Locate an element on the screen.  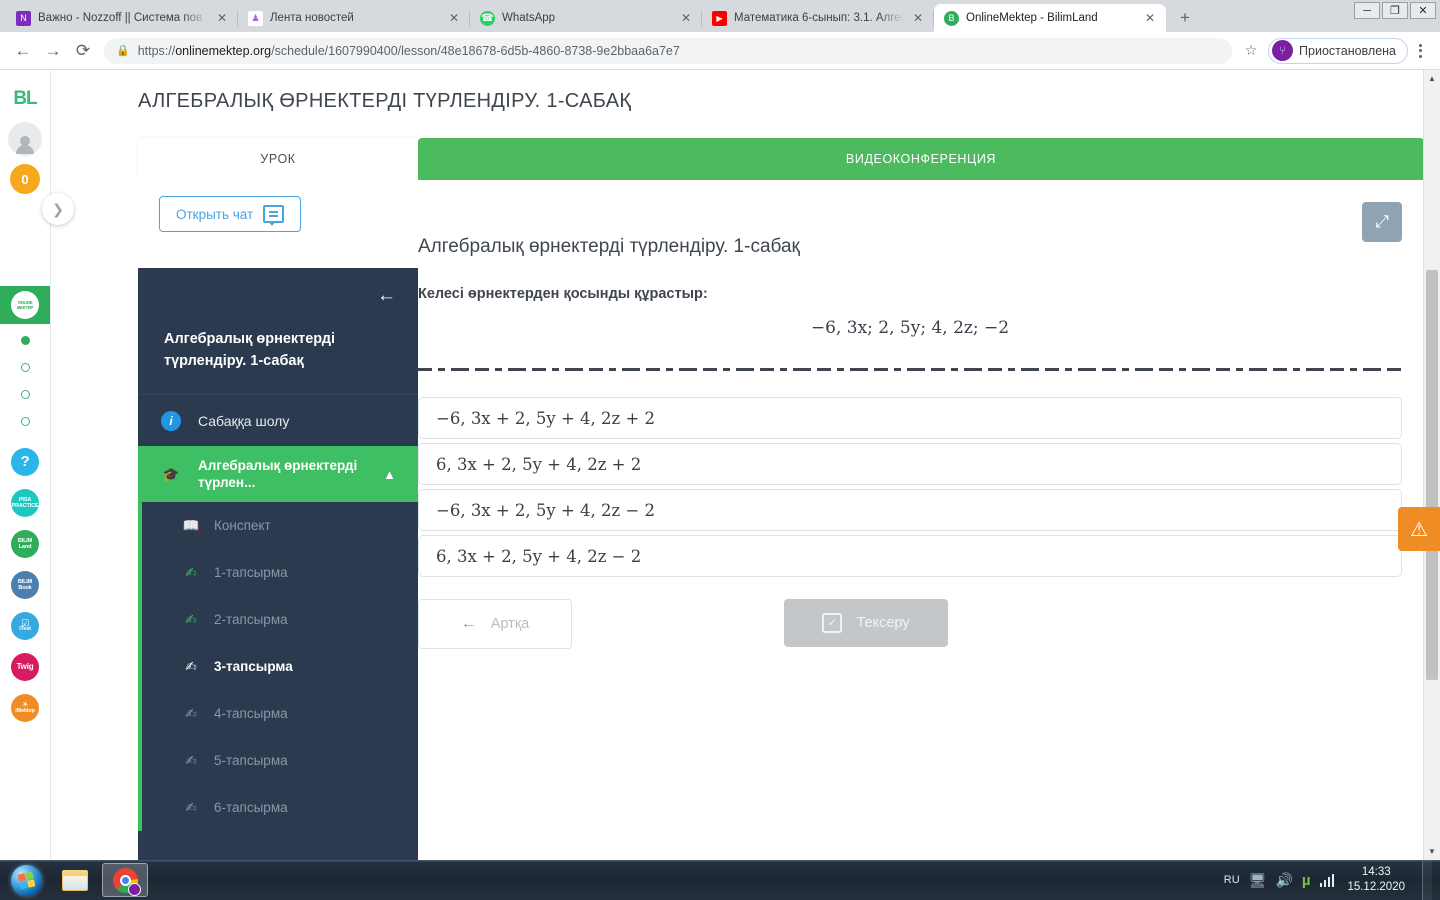
answer-option-1: −6, 3x + 2, 5y + 4, 2z + 2 is located at coordinates (910, 418).